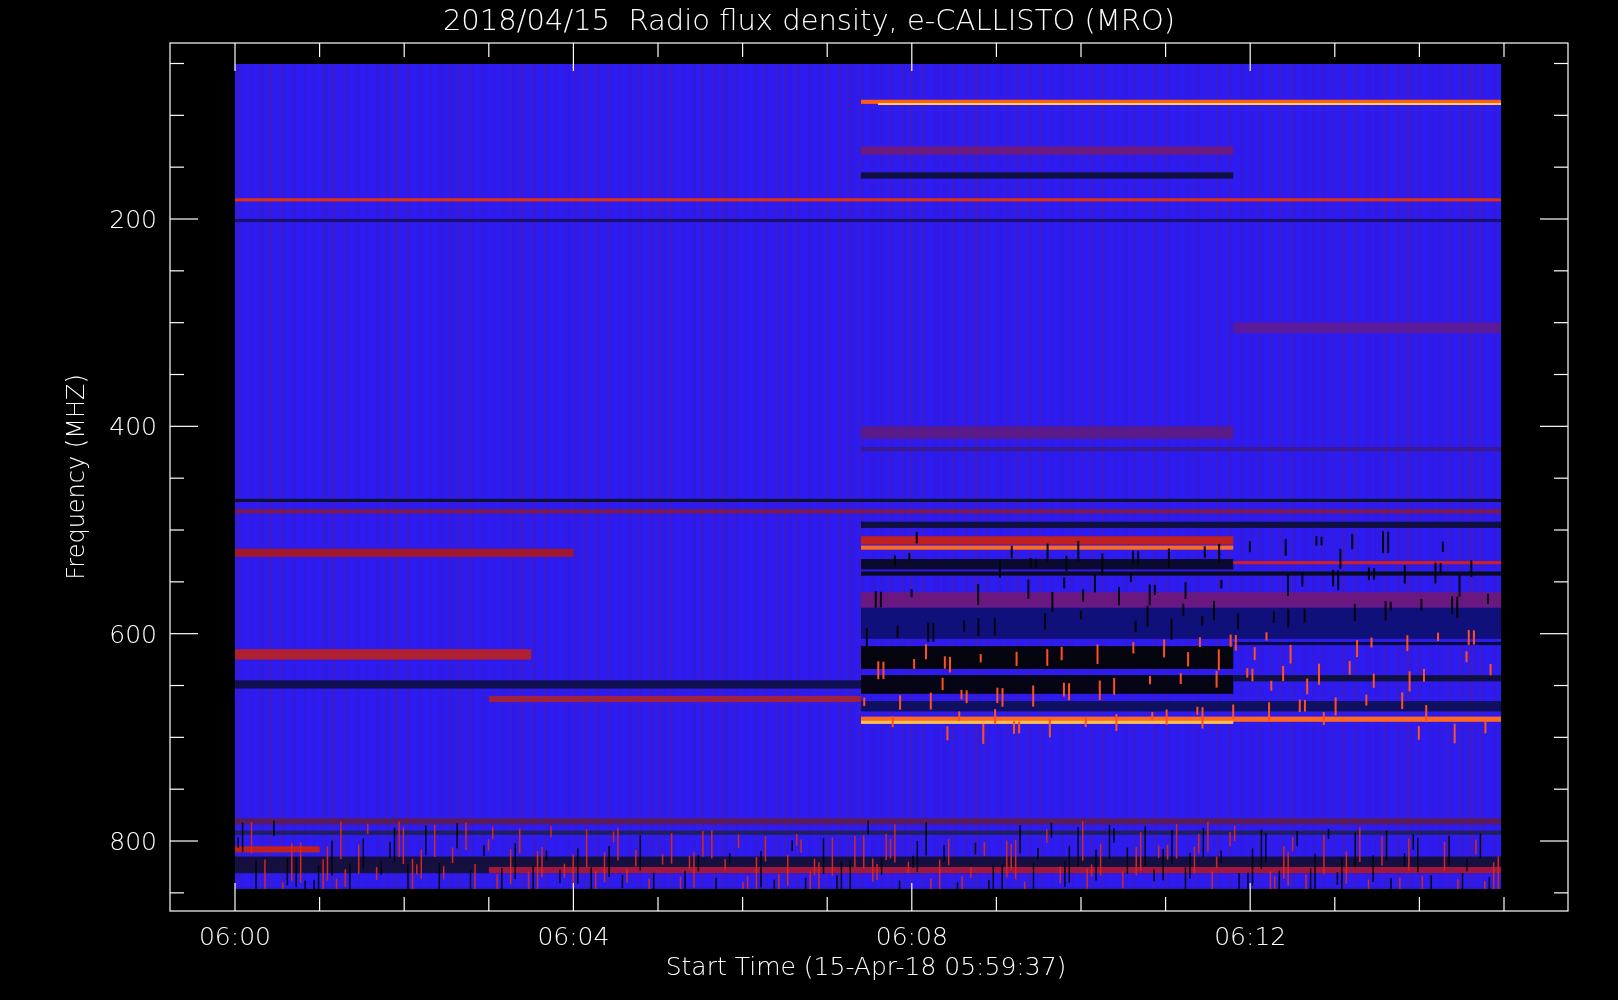 The width and height of the screenshot is (1618, 1000). What do you see at coordinates (76, 477) in the screenshot?
I see `y-axis-label: Frequency (MHZ)` at bounding box center [76, 477].